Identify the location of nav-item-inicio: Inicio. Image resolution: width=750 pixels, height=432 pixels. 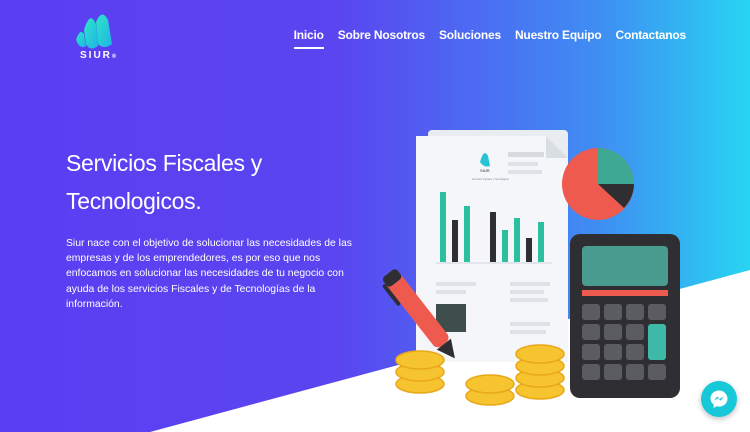
(308, 38).